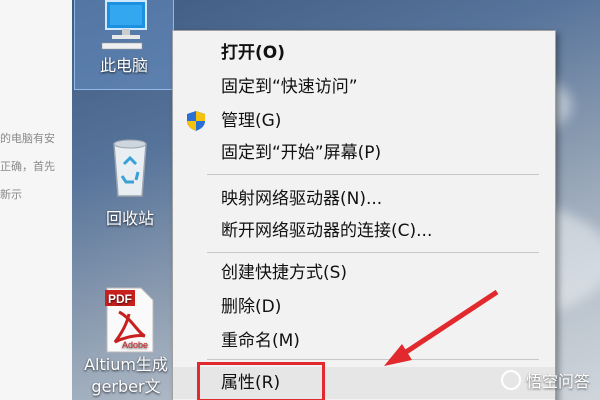 The image size is (600, 400). Describe the element at coordinates (364, 121) in the screenshot. I see `menu-item-manage: 管理(G)` at that location.